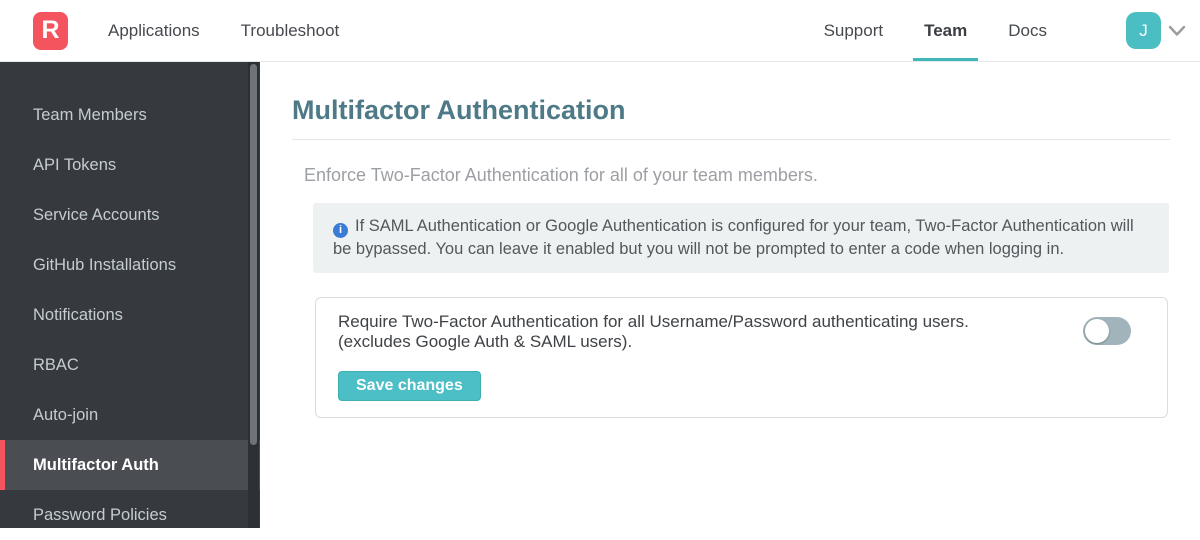 The height and width of the screenshot is (540, 1200). I want to click on avatar-initial: J, so click(1143, 30).